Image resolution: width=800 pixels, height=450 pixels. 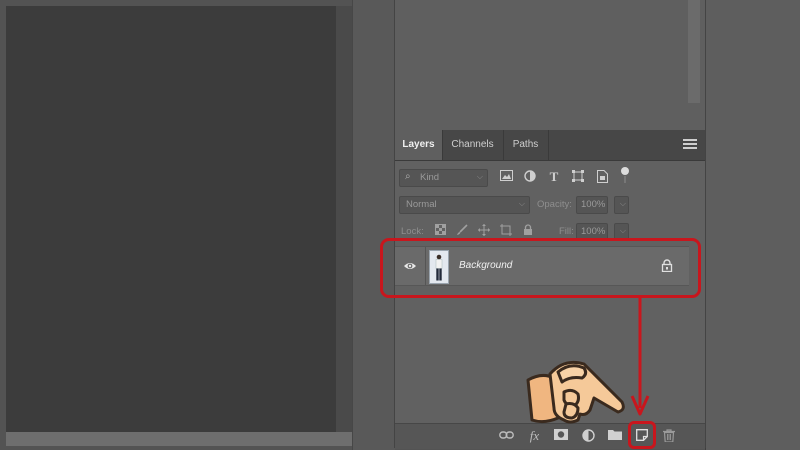 I want to click on fill-value: 100%, so click(x=593, y=231).